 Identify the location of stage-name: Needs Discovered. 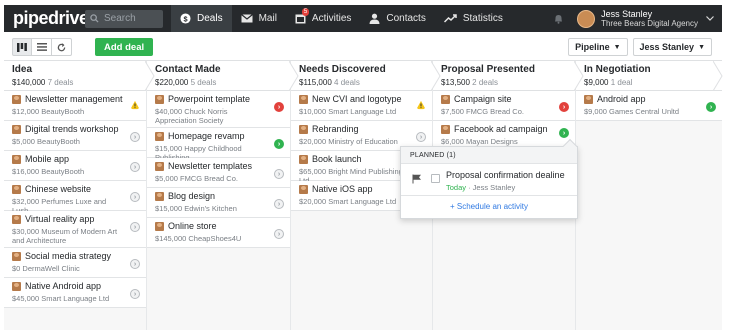
(342, 69).